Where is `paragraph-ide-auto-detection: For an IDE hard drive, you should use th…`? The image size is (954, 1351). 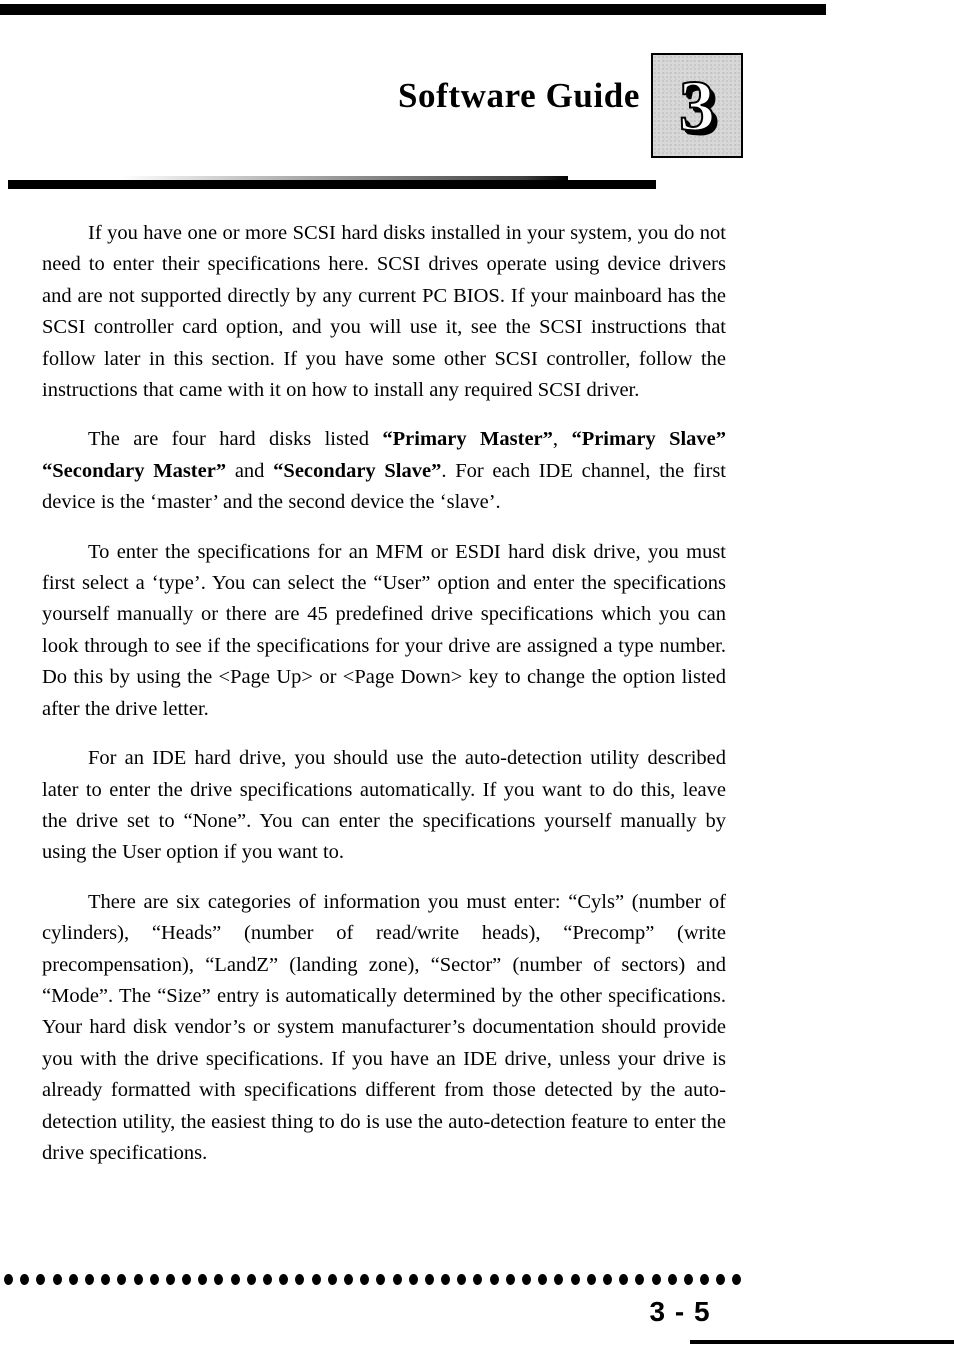 paragraph-ide-auto-detection: For an IDE hard drive, you should use th… is located at coordinates (384, 806).